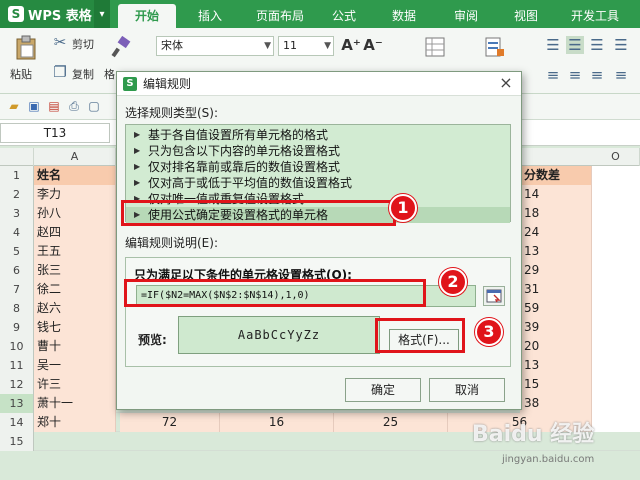  I want to click on row-header: 15, so click(17, 441).